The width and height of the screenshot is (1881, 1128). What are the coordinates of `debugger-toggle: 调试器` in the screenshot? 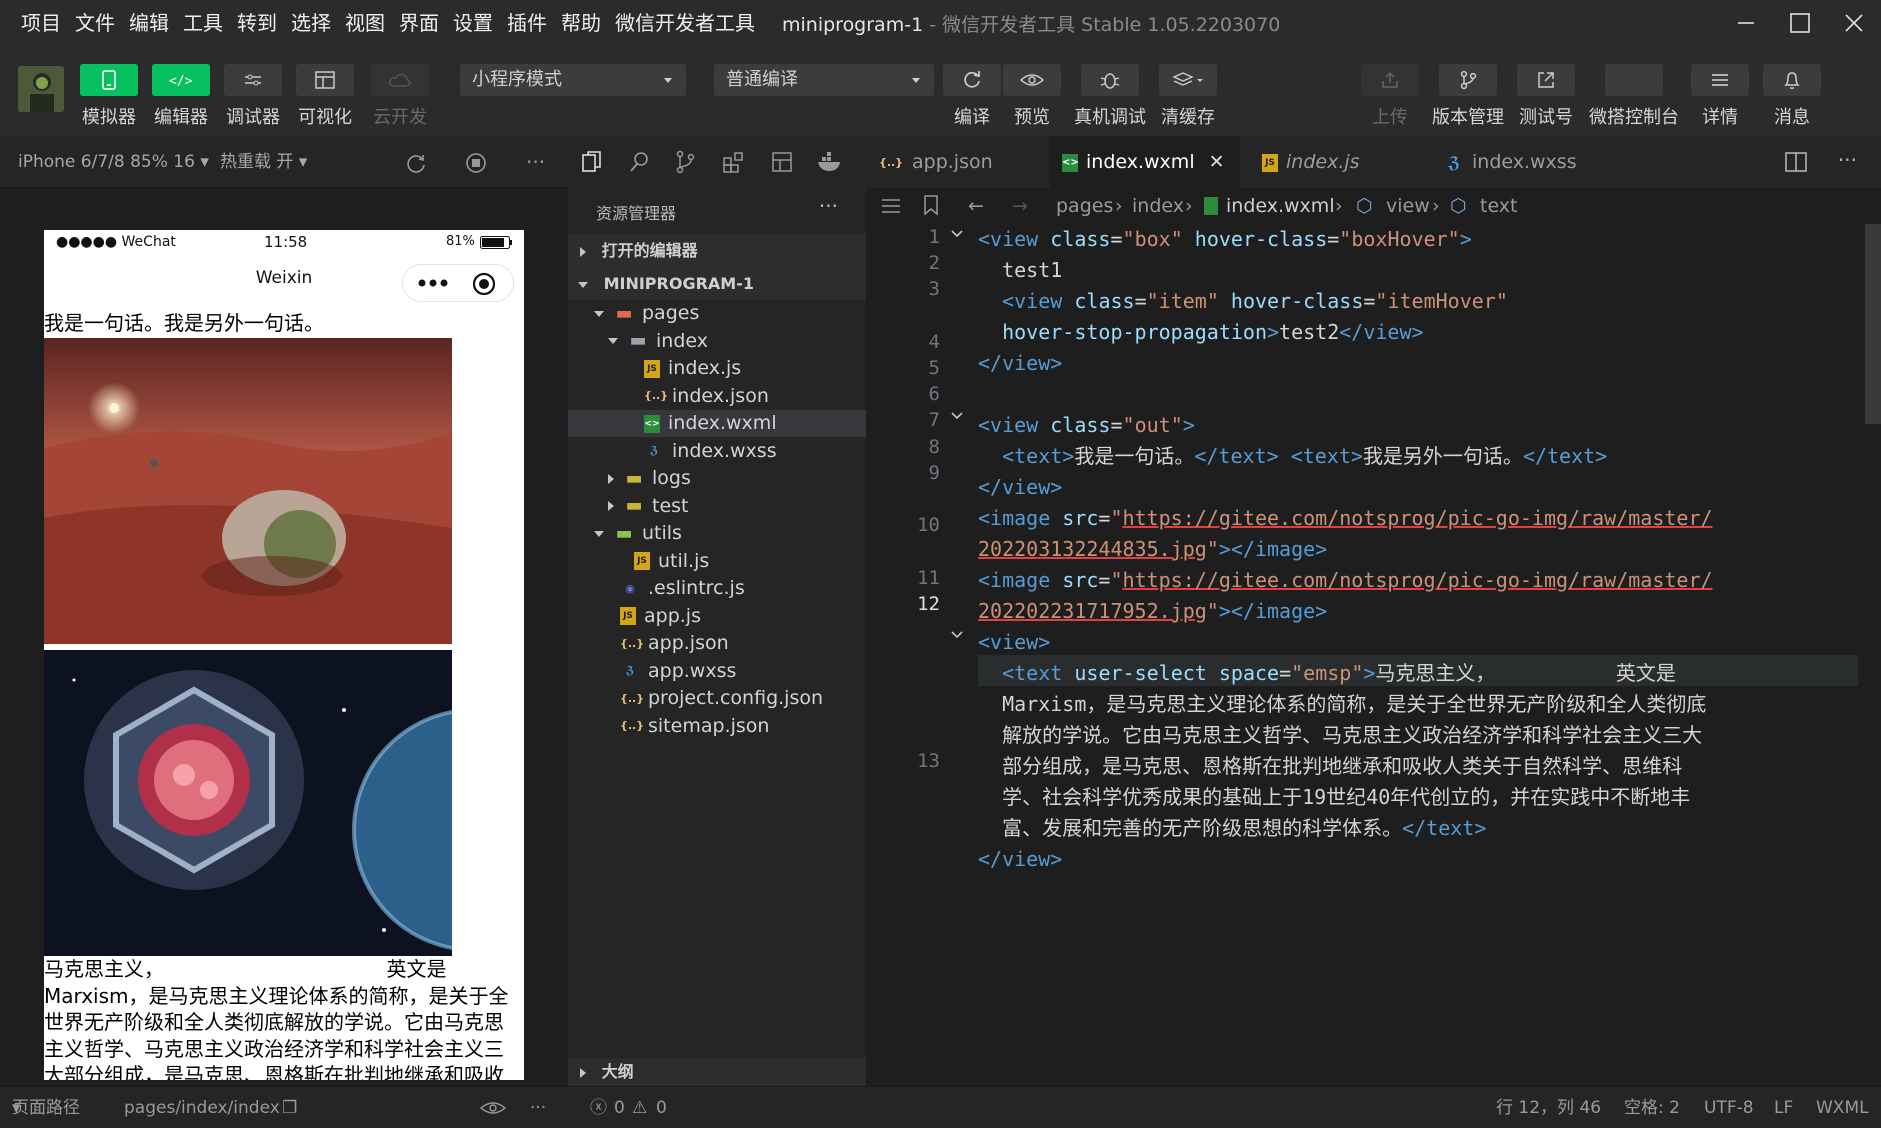 It's located at (253, 96).